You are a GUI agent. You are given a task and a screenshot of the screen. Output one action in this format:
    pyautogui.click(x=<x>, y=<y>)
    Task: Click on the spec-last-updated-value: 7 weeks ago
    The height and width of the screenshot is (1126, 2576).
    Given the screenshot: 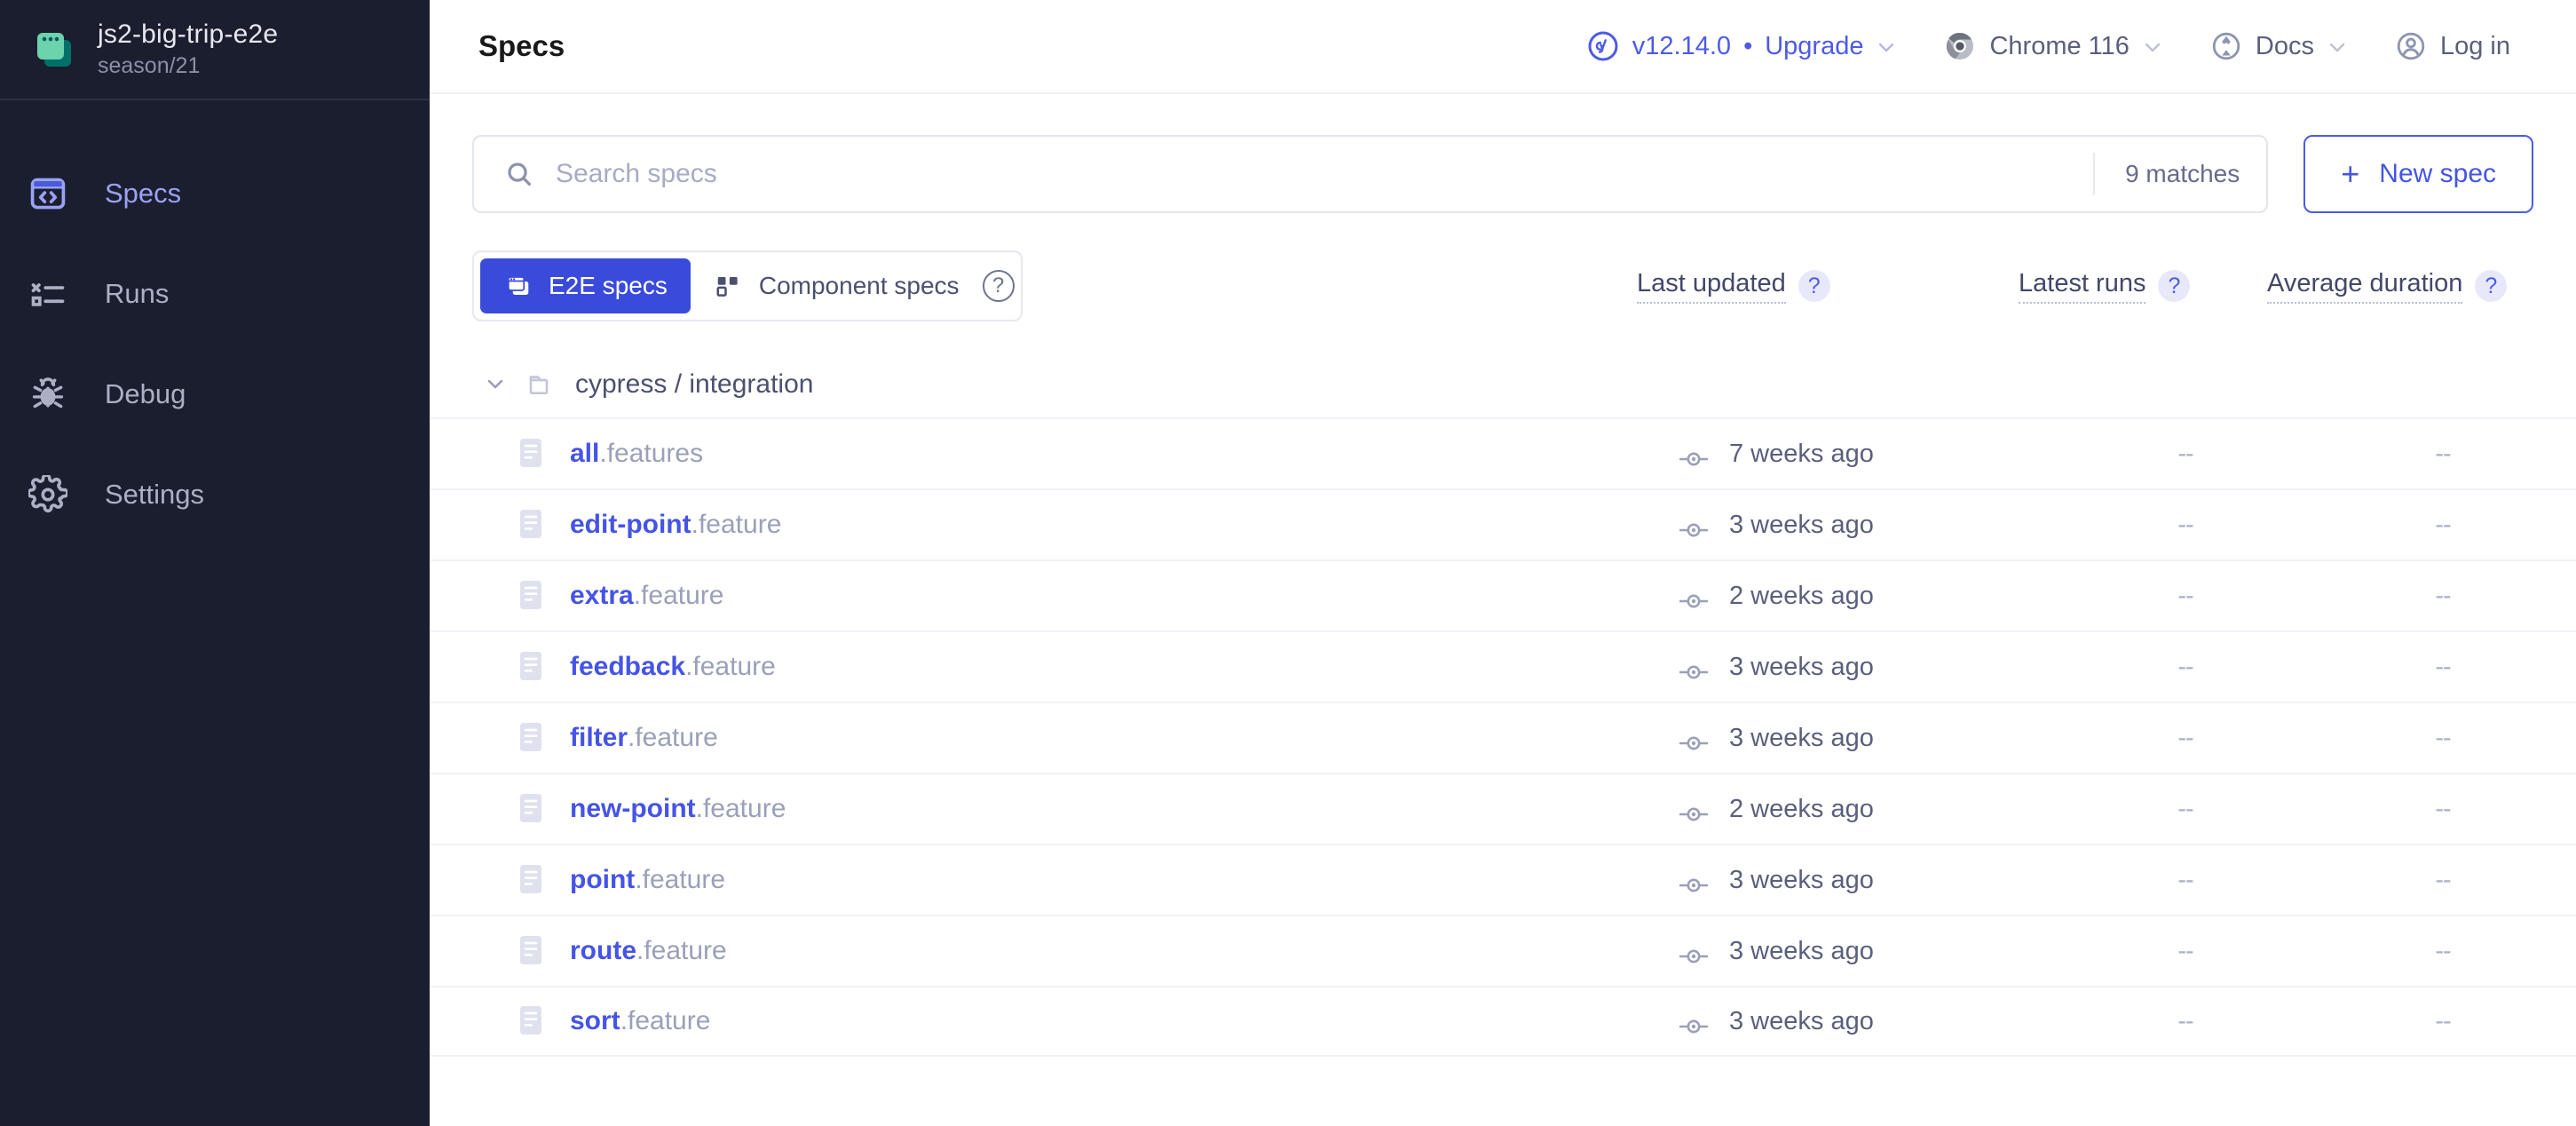 What is the action you would take?
    pyautogui.click(x=1801, y=453)
    